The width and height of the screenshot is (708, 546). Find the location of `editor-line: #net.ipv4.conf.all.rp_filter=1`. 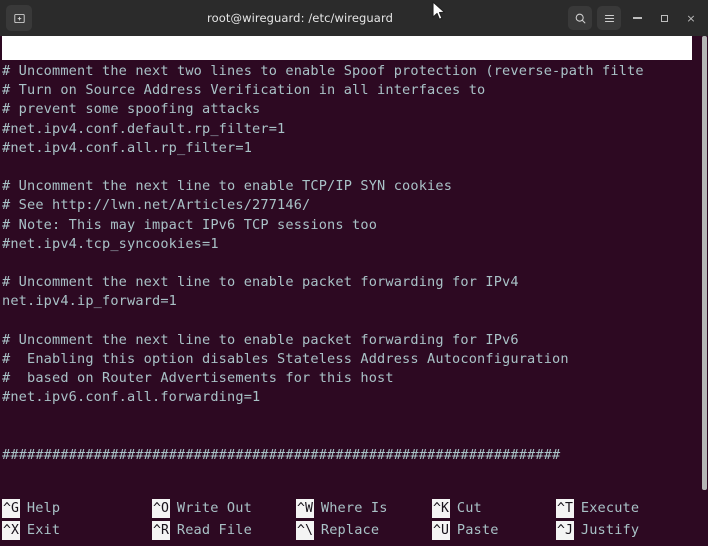

editor-line: #net.ipv4.conf.all.rp_filter=1 is located at coordinates (127, 147).